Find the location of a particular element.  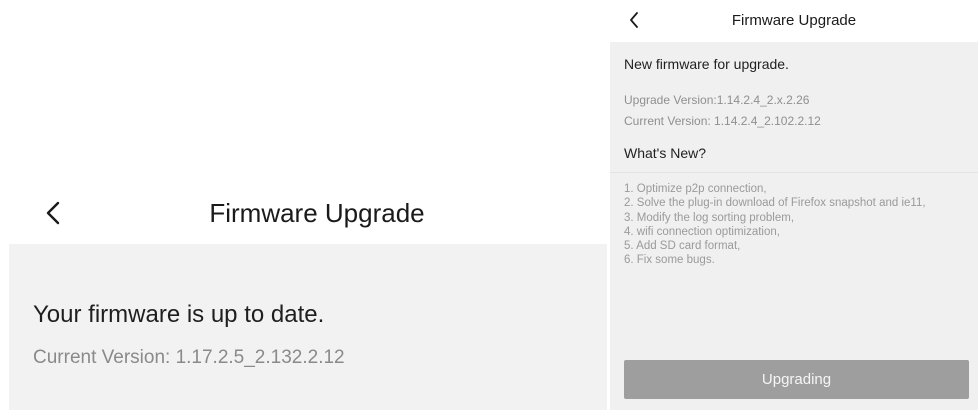

firmware-status-text: Your firmware is up to date. is located at coordinates (179, 314).